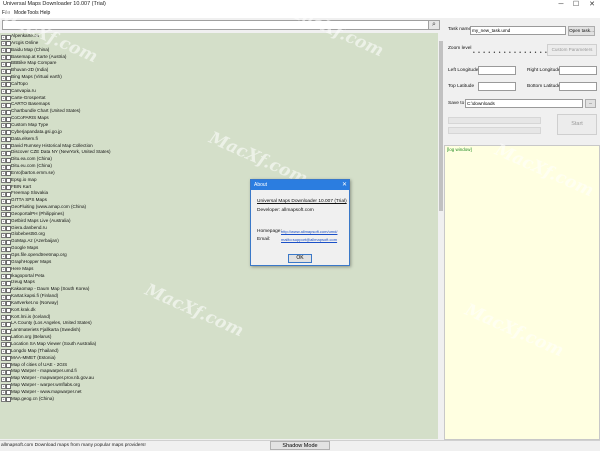 Image resolution: width=600 pixels, height=451 pixels. Describe the element at coordinates (219, 255) in the screenshot. I see `map-provider-item: + Gps.file.opendtreetmap.org` at that location.